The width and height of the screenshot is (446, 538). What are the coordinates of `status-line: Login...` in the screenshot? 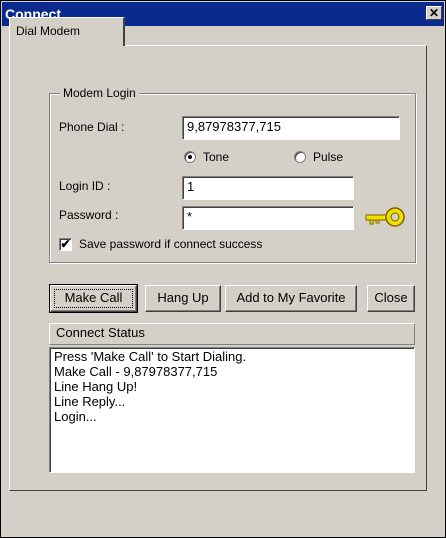 It's located at (75, 416).